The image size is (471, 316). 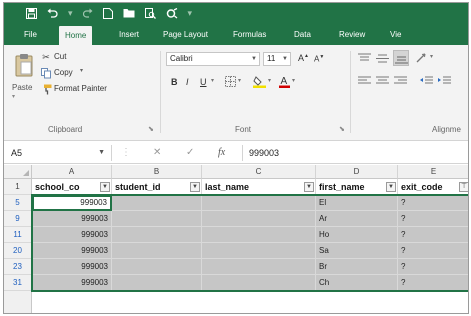 What do you see at coordinates (13, 96) in the screenshot?
I see `paste-dropdown-icon: ▾` at bounding box center [13, 96].